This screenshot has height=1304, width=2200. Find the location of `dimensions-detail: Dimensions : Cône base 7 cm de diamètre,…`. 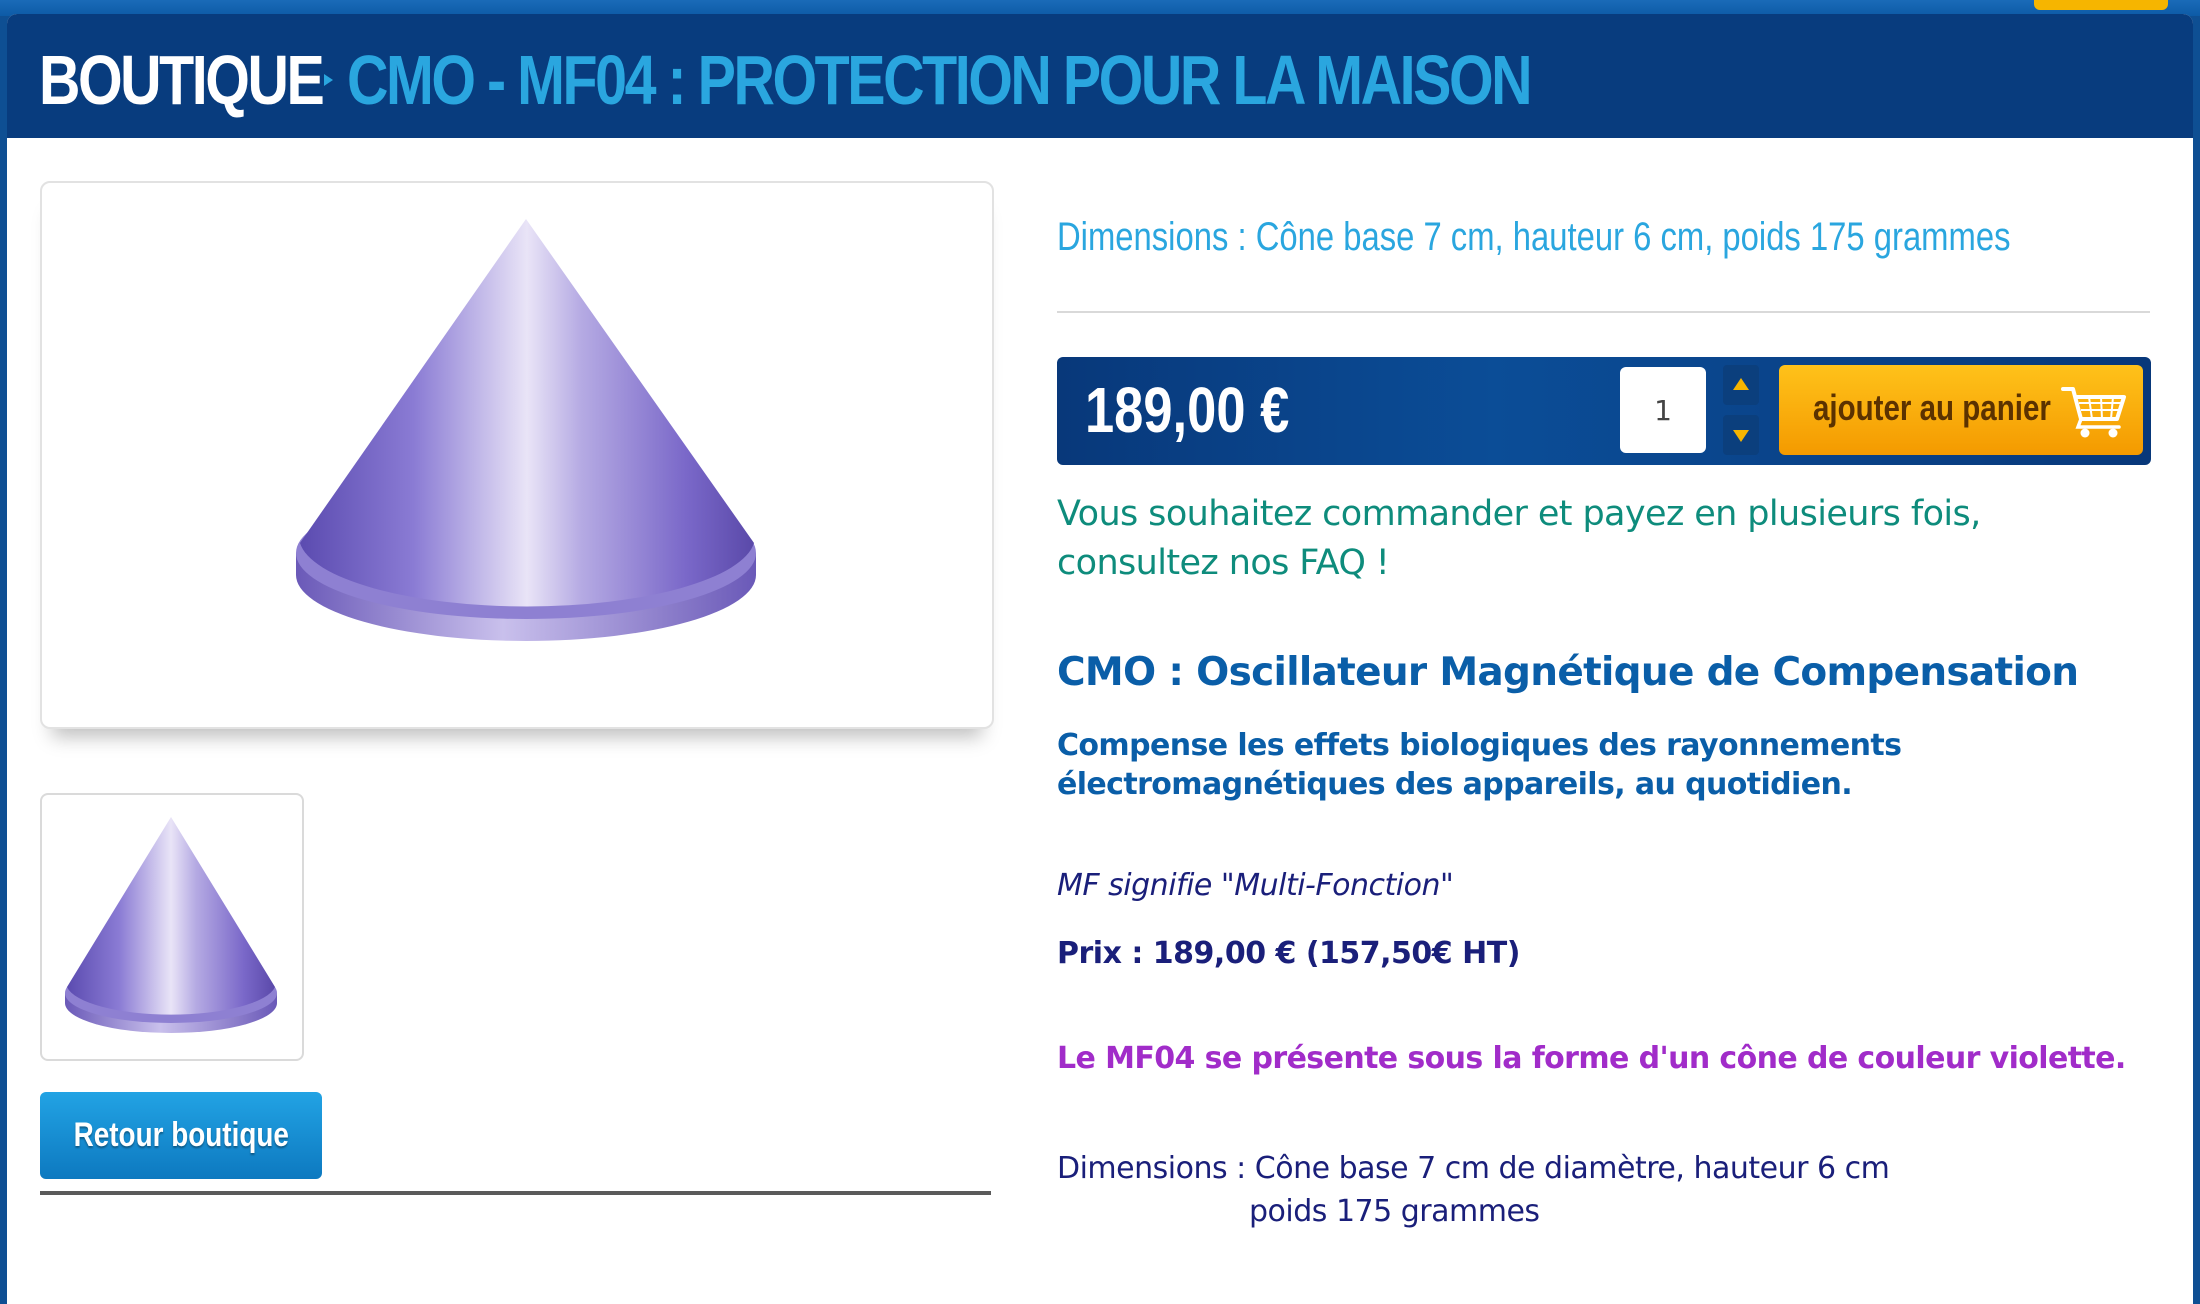

dimensions-detail: Dimensions : Cône base 7 cm de diamètre,… is located at coordinates (1473, 1190).